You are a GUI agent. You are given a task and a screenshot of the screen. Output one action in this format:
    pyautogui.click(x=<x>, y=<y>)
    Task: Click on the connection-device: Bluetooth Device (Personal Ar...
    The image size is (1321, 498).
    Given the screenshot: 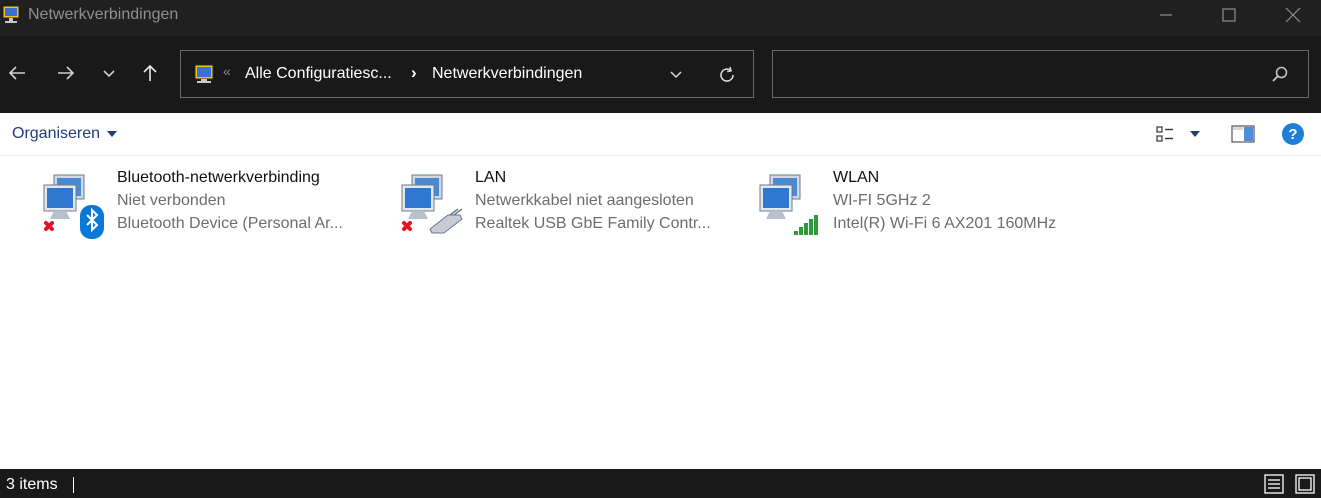 What is the action you would take?
    pyautogui.click(x=230, y=223)
    